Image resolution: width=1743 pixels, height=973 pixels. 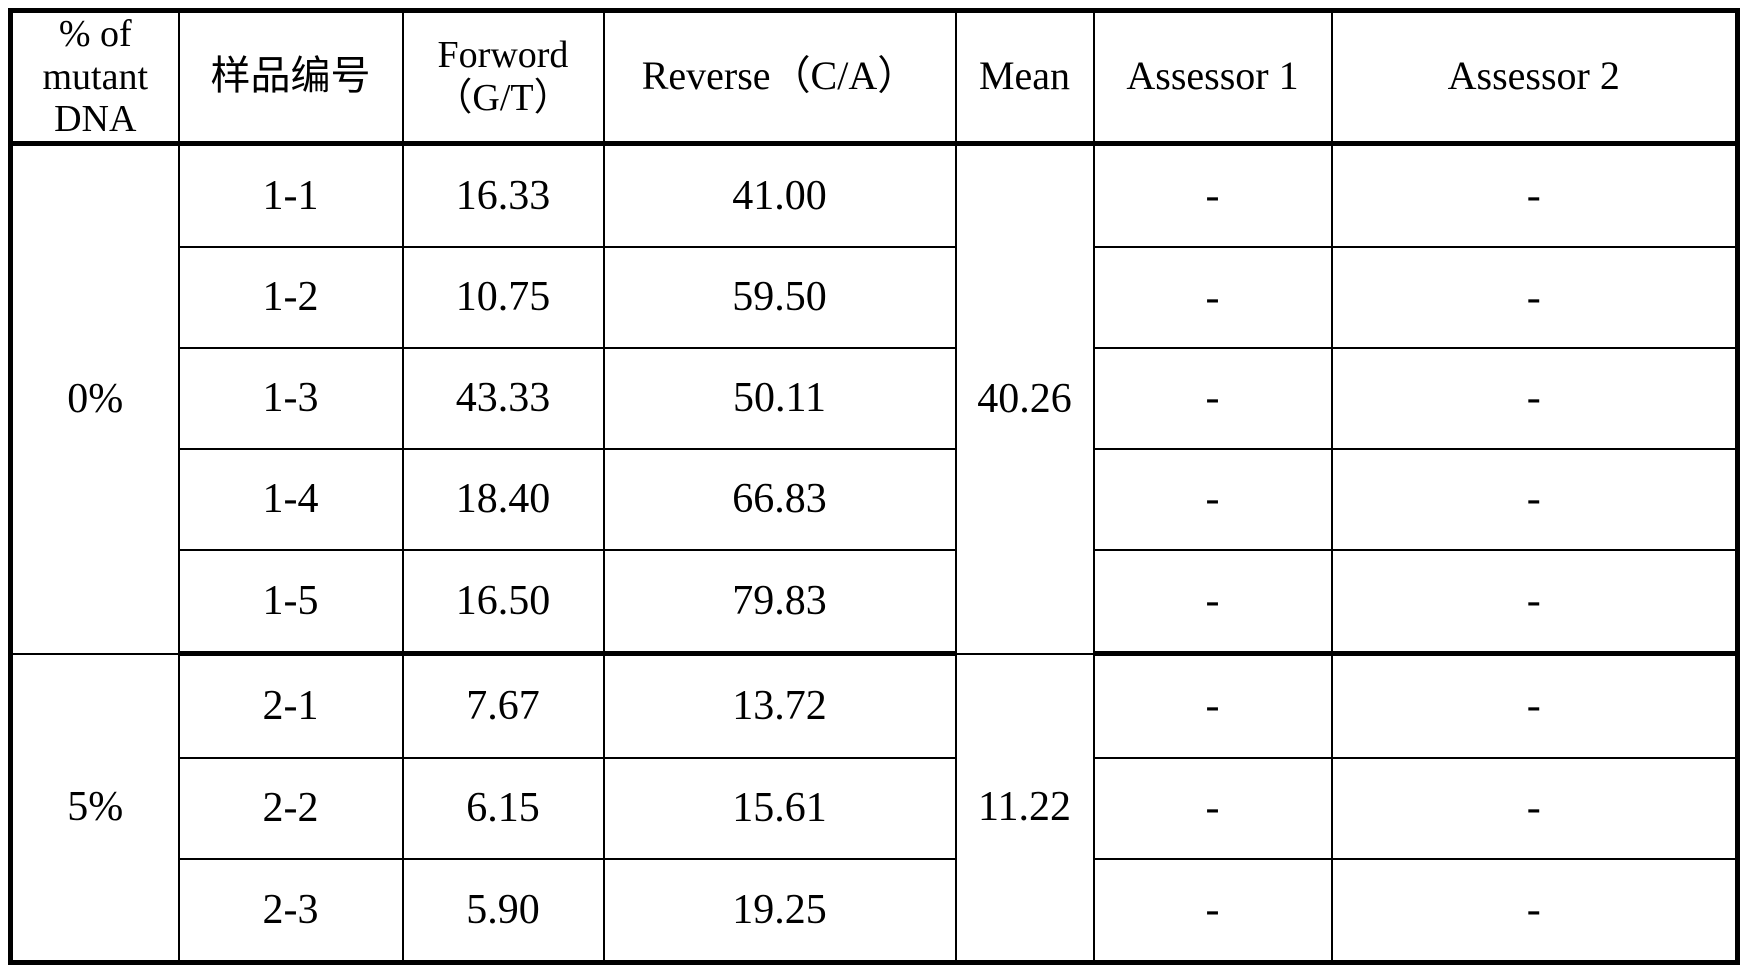 I want to click on column-header-reverse: Reverse（C/A）, so click(x=779, y=77).